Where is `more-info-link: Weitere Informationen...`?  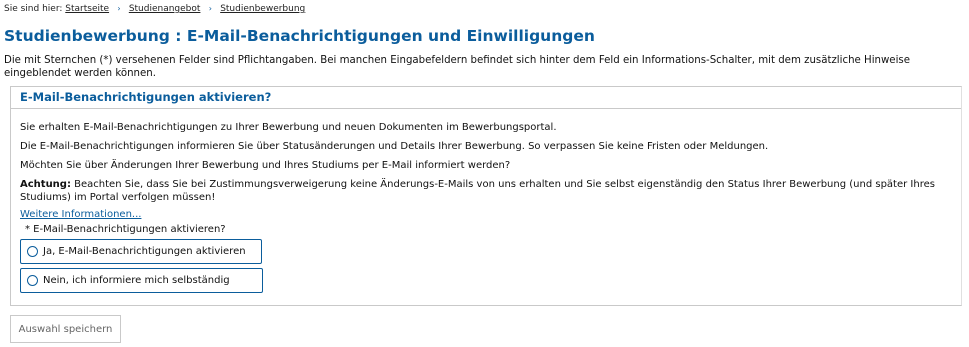
more-info-link: Weitere Informationen... is located at coordinates (80, 214).